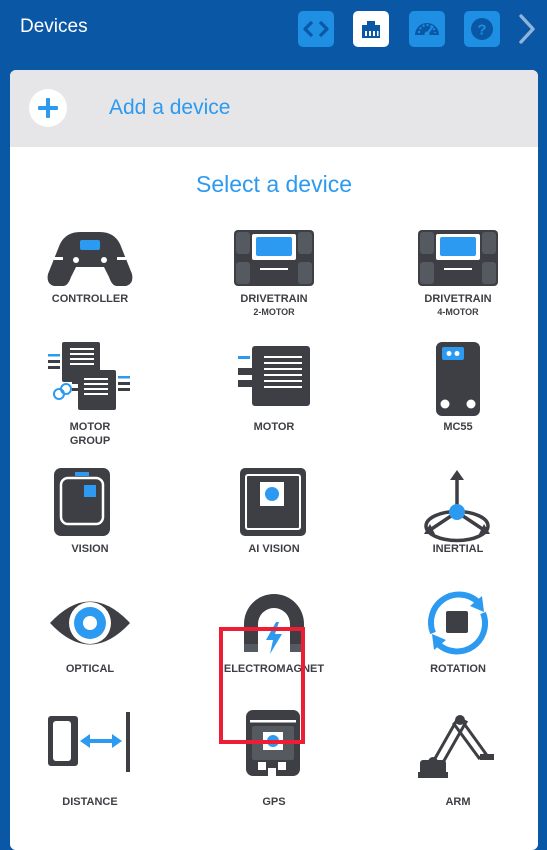 The height and width of the screenshot is (850, 547). Describe the element at coordinates (170, 107) in the screenshot. I see `add-device-label: Add a device` at that location.